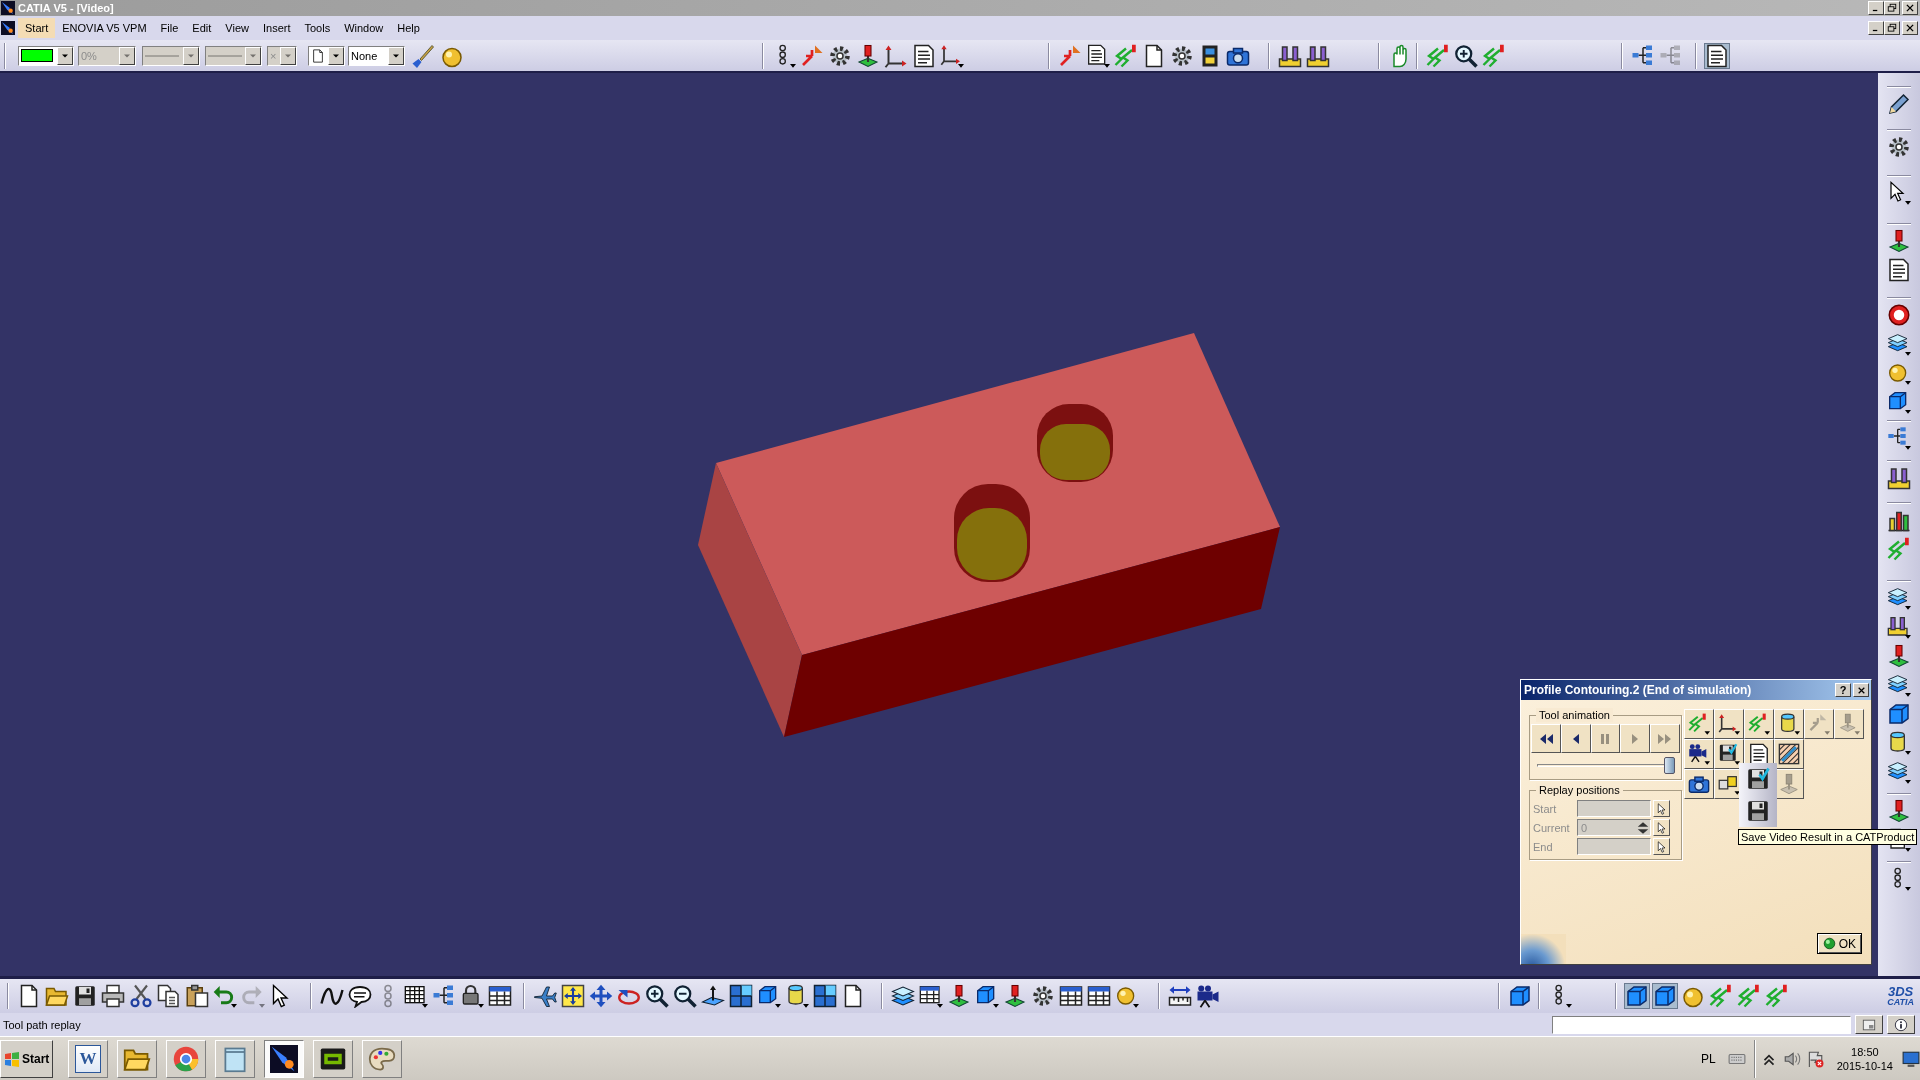 The image size is (1920, 1080). What do you see at coordinates (141, 996) in the screenshot?
I see `scissors-icon` at bounding box center [141, 996].